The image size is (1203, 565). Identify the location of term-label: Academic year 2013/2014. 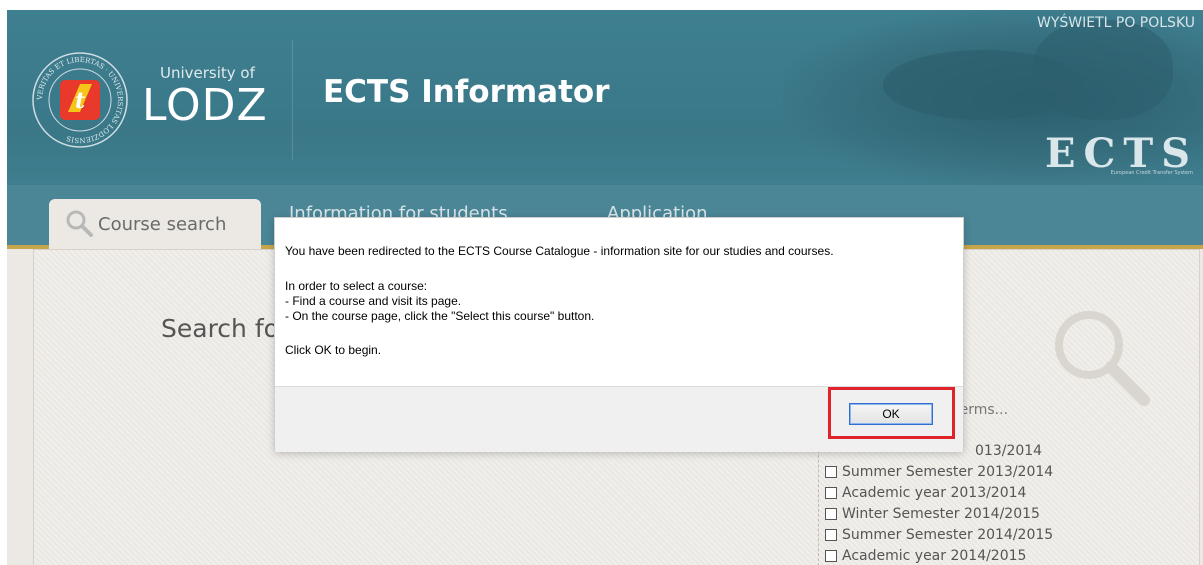
(934, 492).